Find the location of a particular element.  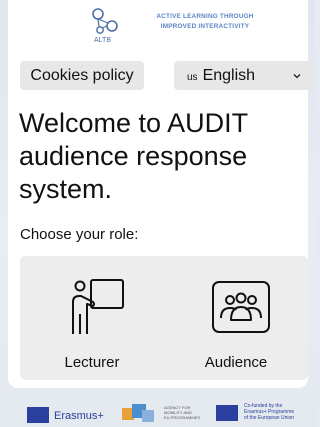

language-select: us English is located at coordinates (242, 75).